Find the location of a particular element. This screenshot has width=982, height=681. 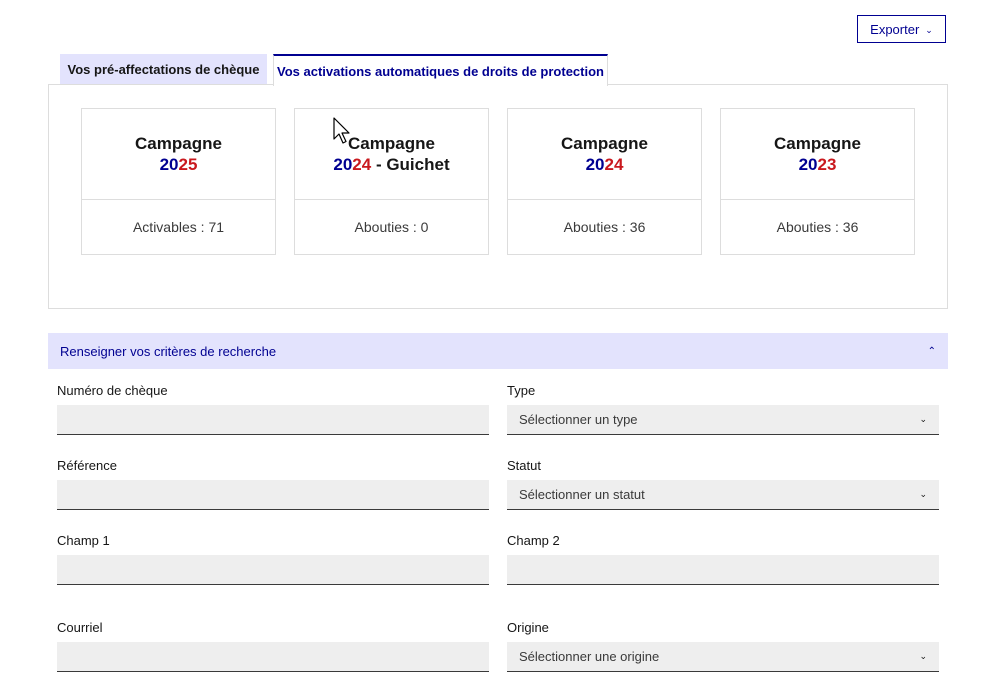

tab-cheque-preassignments: Vos pré-affectations de chèque is located at coordinates (163, 69).